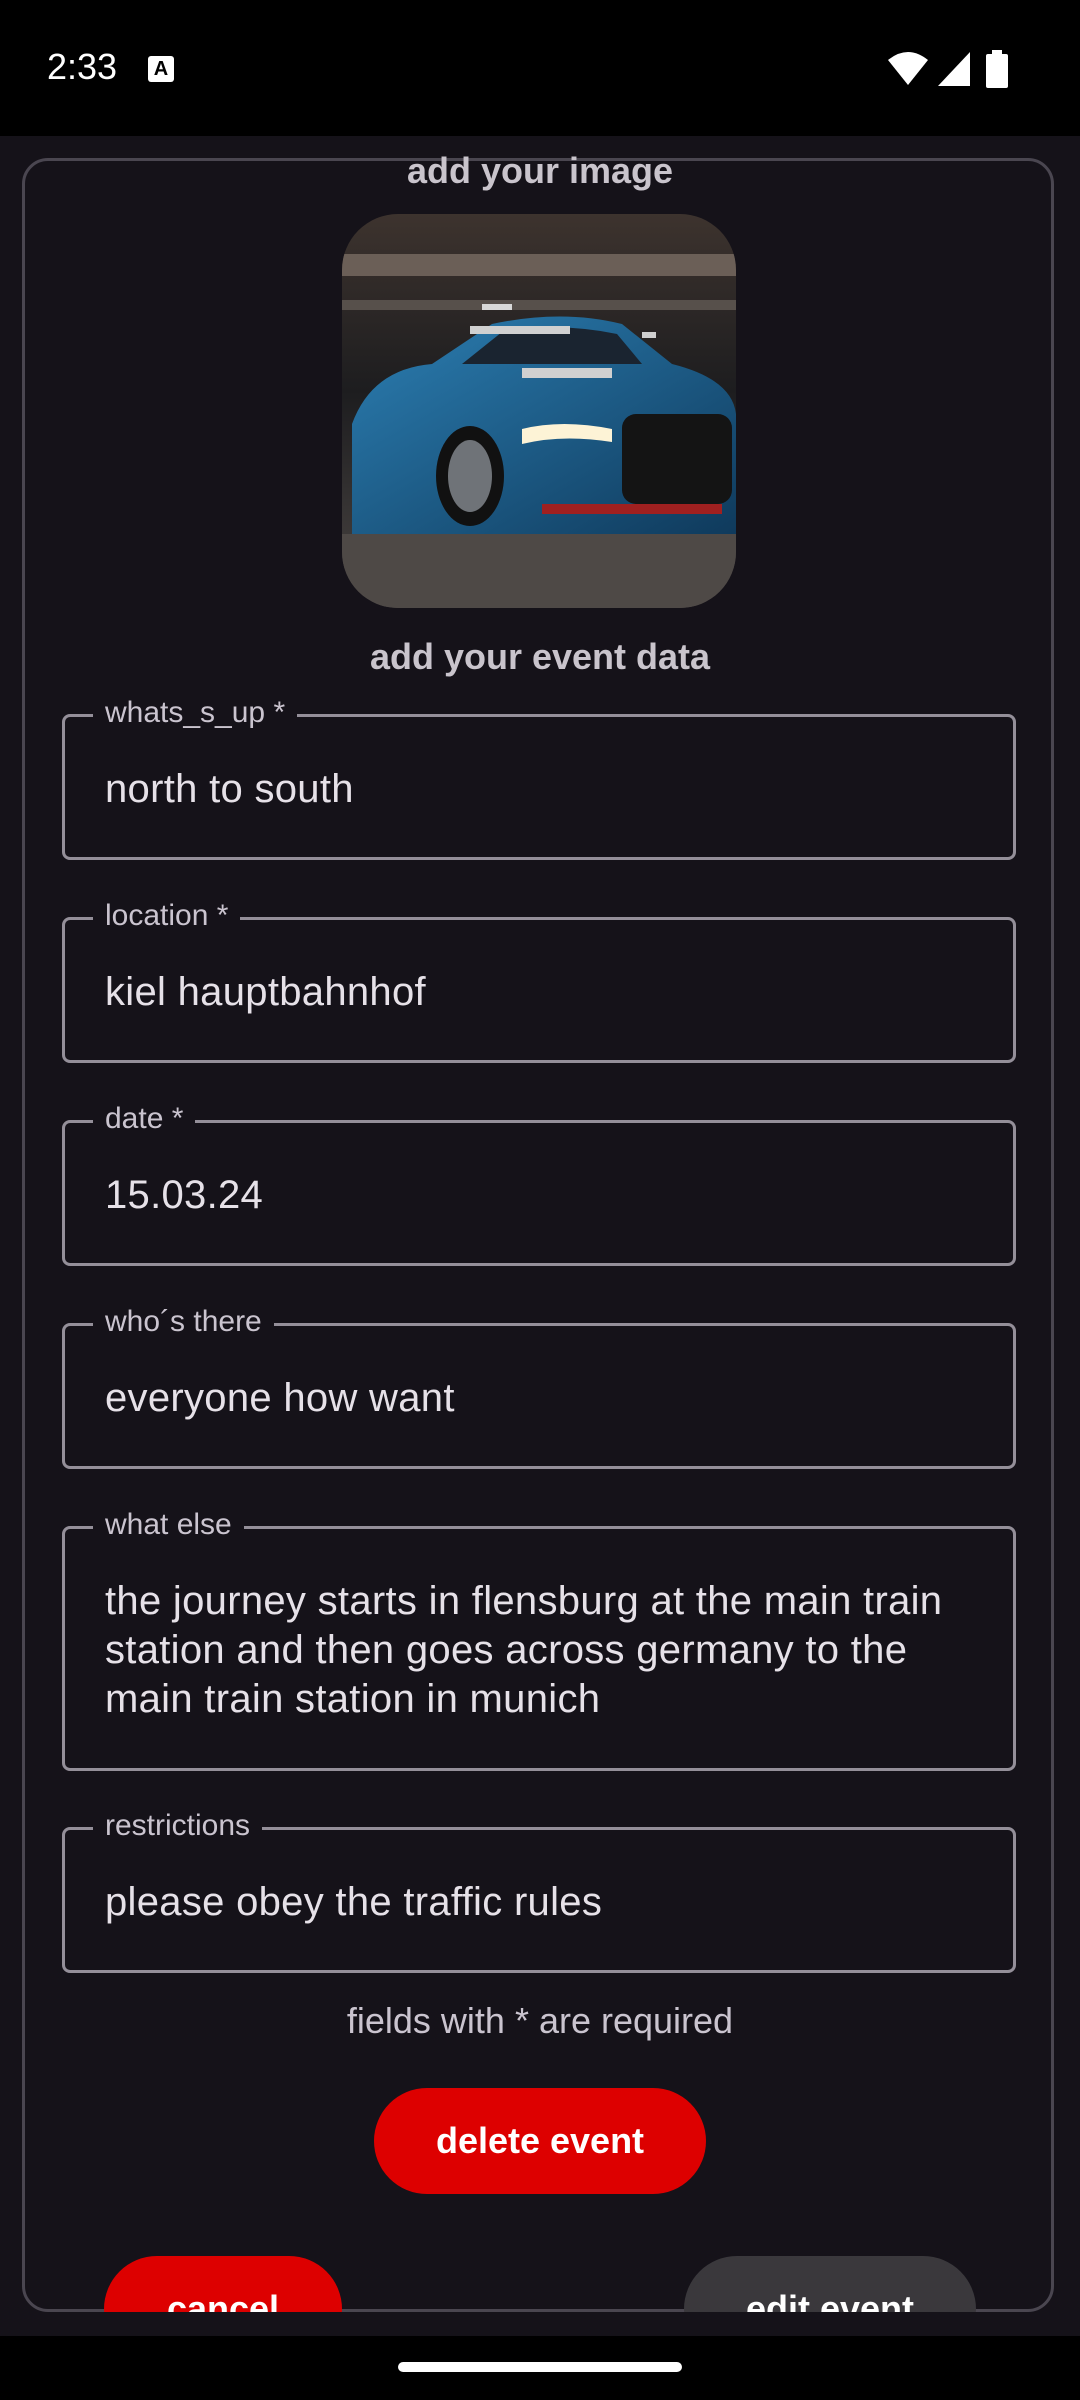 Image resolution: width=1080 pixels, height=2400 pixels. I want to click on date-field: date * 15.03.24, so click(539, 1182).